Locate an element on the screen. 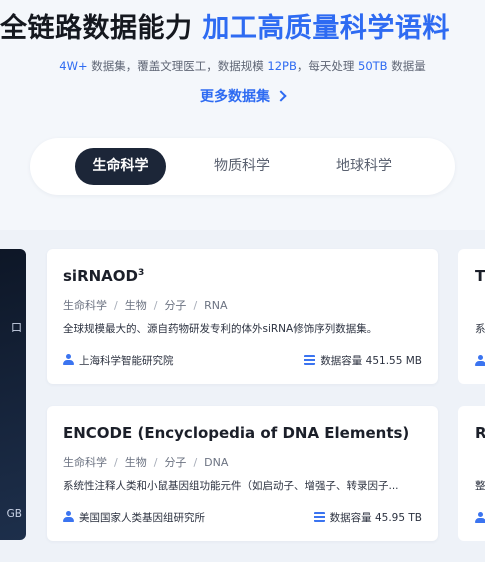 The width and height of the screenshot is (485, 562). more-datasets-link: 更多数据集 is located at coordinates (242, 96).